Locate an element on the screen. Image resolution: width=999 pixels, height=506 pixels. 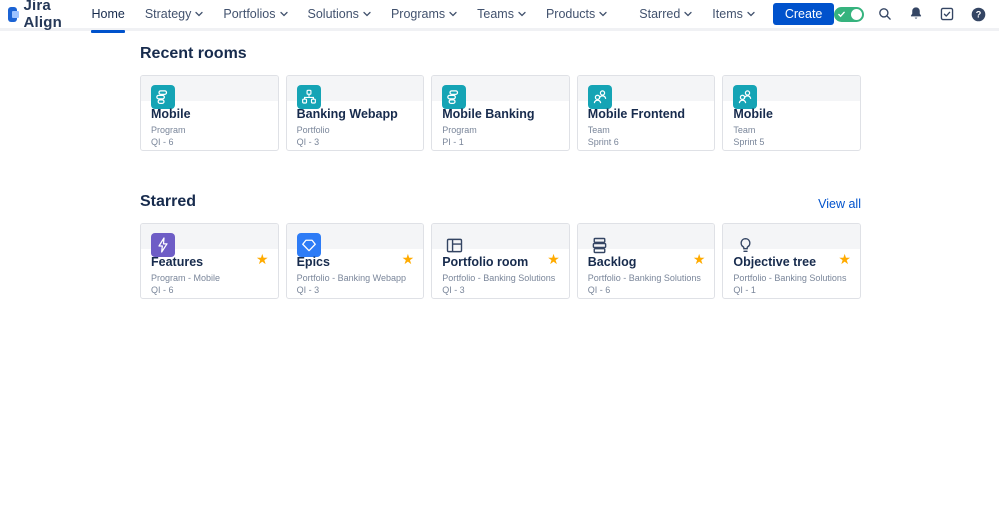
objective-tree-bulb-icon is located at coordinates (745, 245).